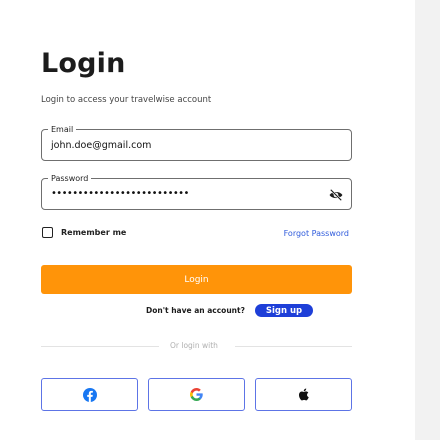 The image size is (440, 440). I want to click on apple-icon, so click(303, 394).